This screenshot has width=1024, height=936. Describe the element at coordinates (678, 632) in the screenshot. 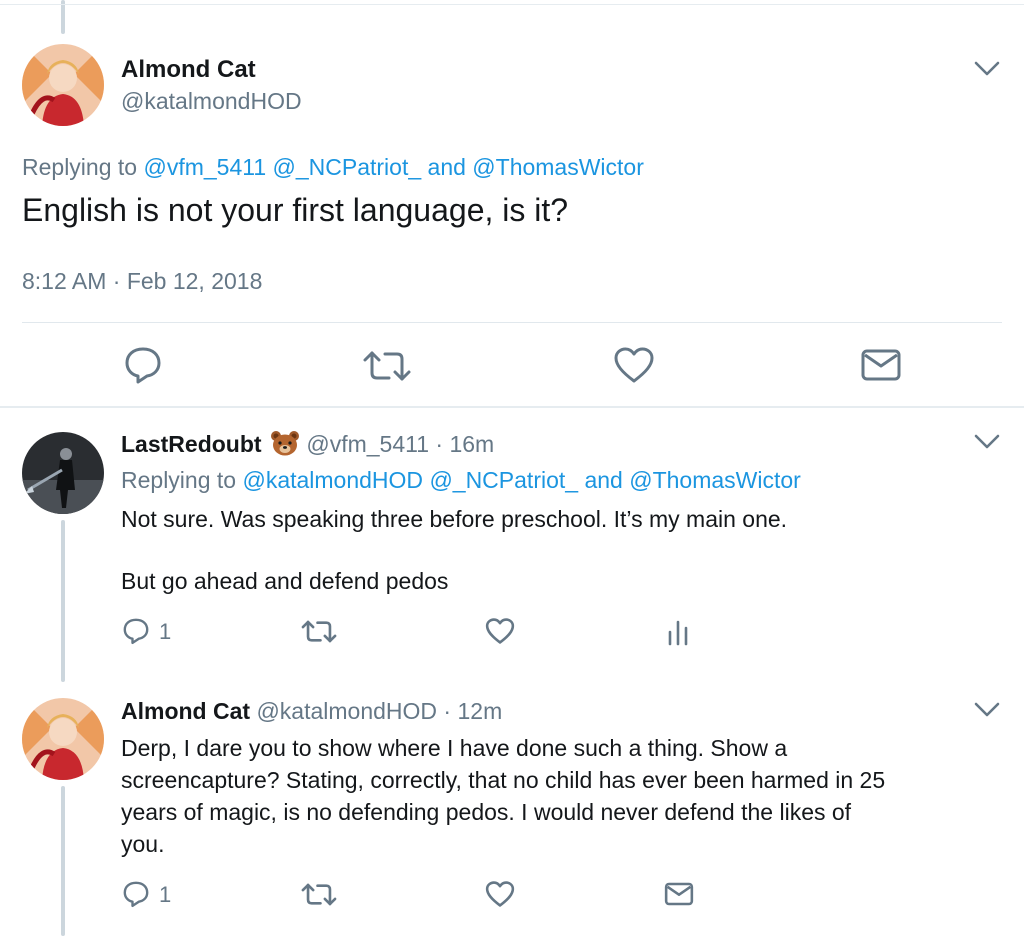

I see `analytics-icon` at that location.